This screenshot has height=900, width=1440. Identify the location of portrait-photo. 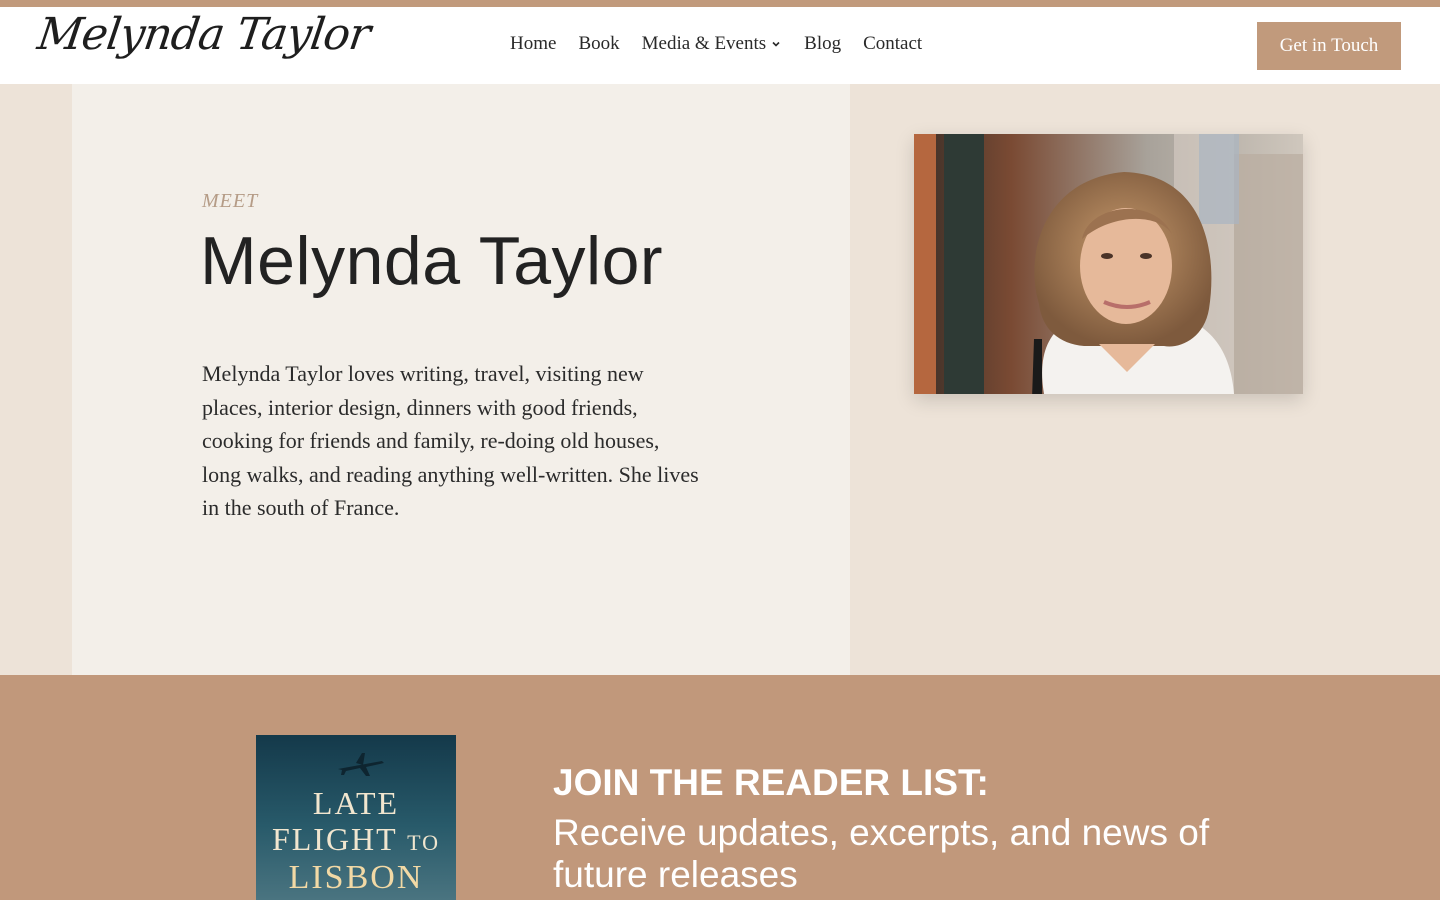
(1108, 264).